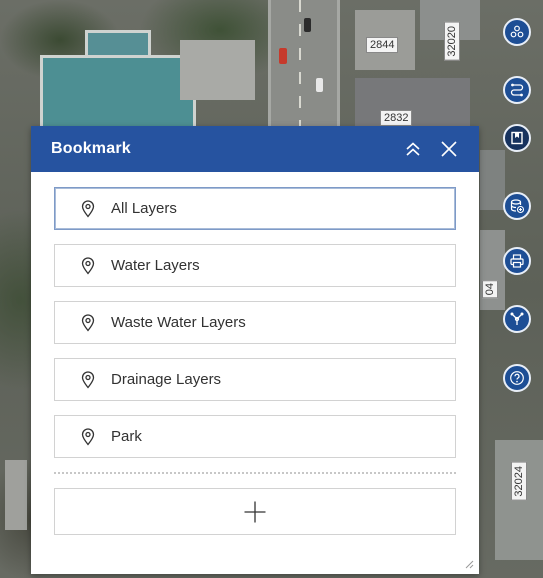 The height and width of the screenshot is (578, 543). What do you see at coordinates (519, 481) in the screenshot?
I see `lot-label: 32024` at bounding box center [519, 481].